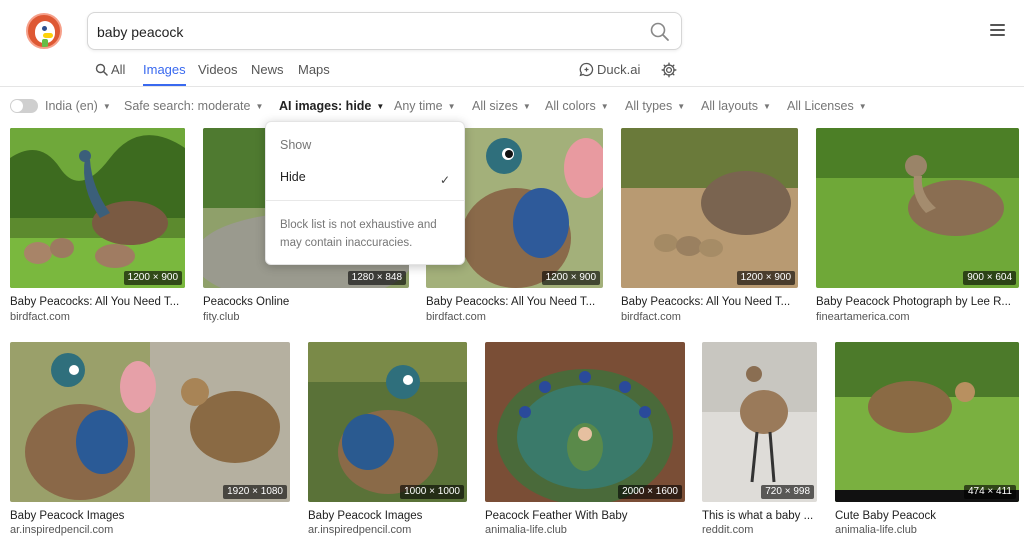  I want to click on filter-safe-search-label: Safe search: moderate, so click(187, 106).